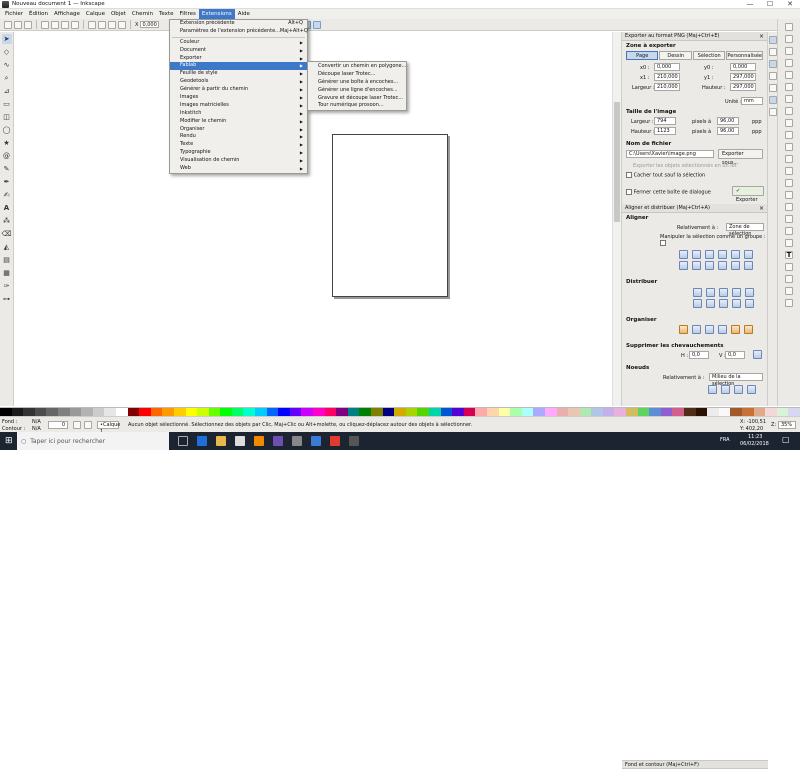  Describe the element at coordinates (7, 247) in the screenshot. I see `bucket-tool-icon: ◭` at that location.